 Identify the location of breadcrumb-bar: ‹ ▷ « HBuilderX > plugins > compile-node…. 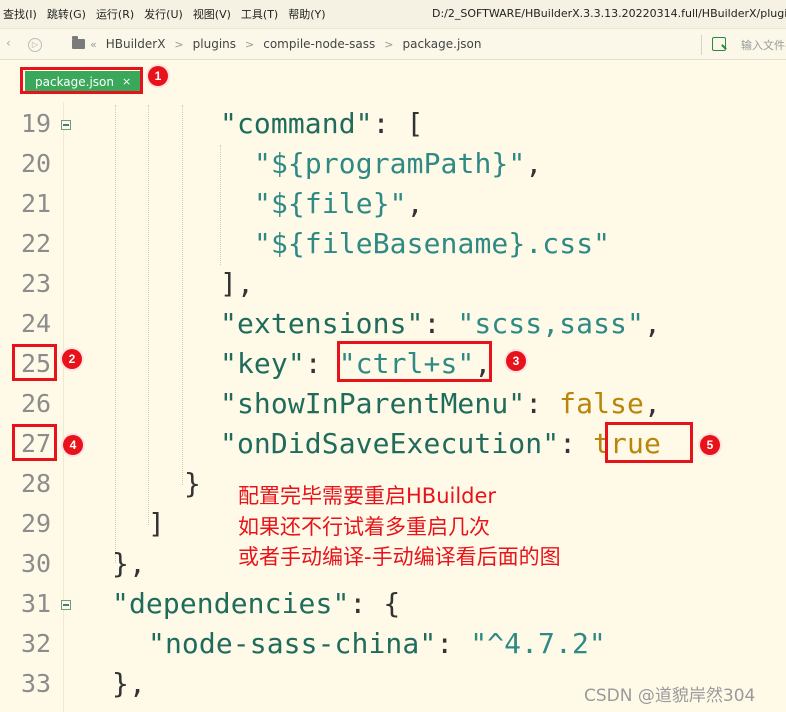
(393, 44).